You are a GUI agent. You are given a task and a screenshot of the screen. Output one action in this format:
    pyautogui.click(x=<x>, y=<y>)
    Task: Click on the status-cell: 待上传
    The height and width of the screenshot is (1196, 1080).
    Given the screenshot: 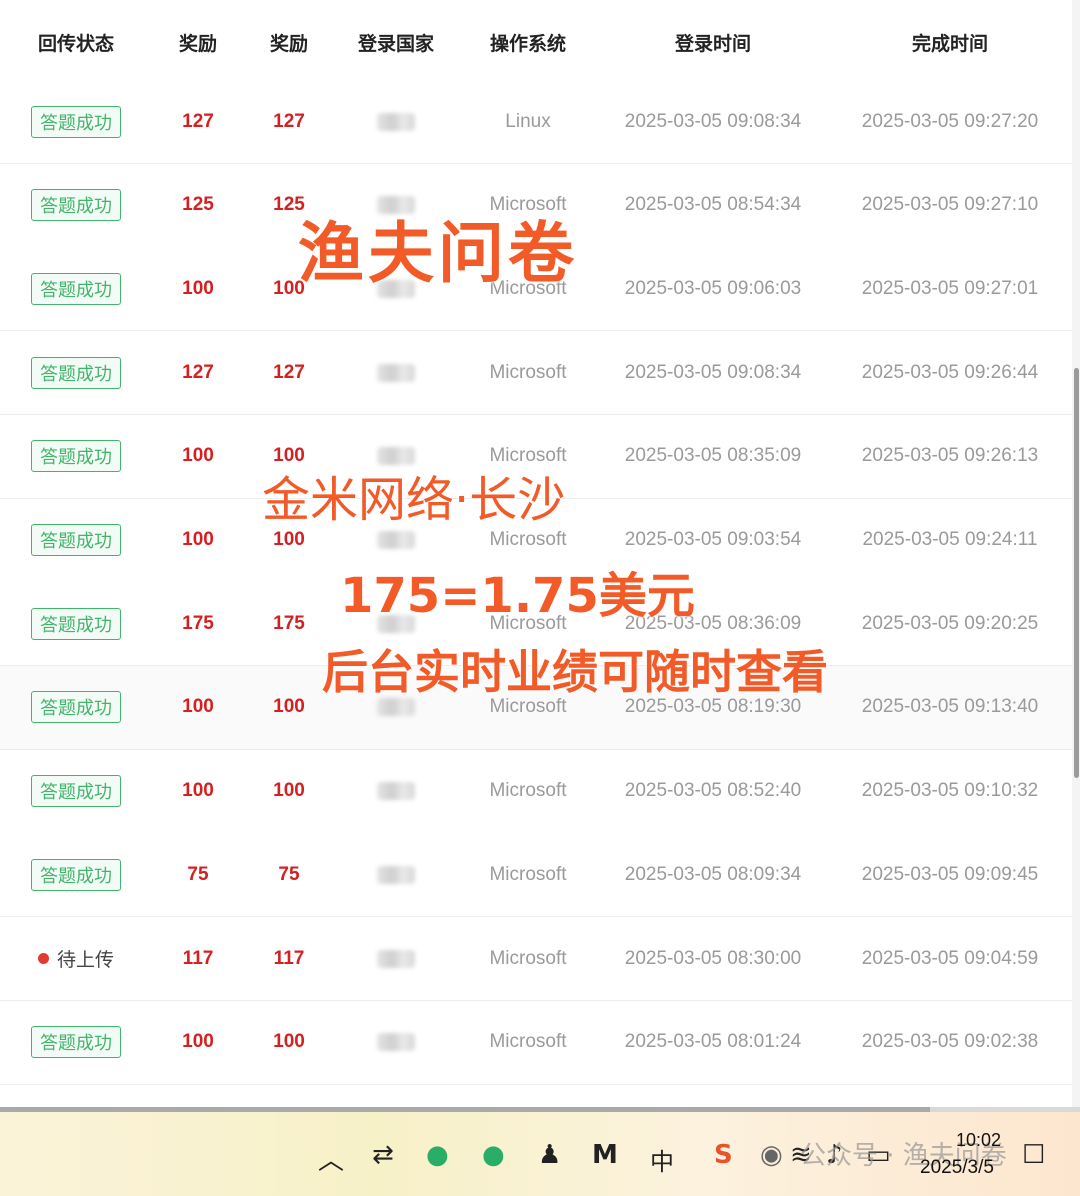 What is the action you would take?
    pyautogui.click(x=76, y=958)
    